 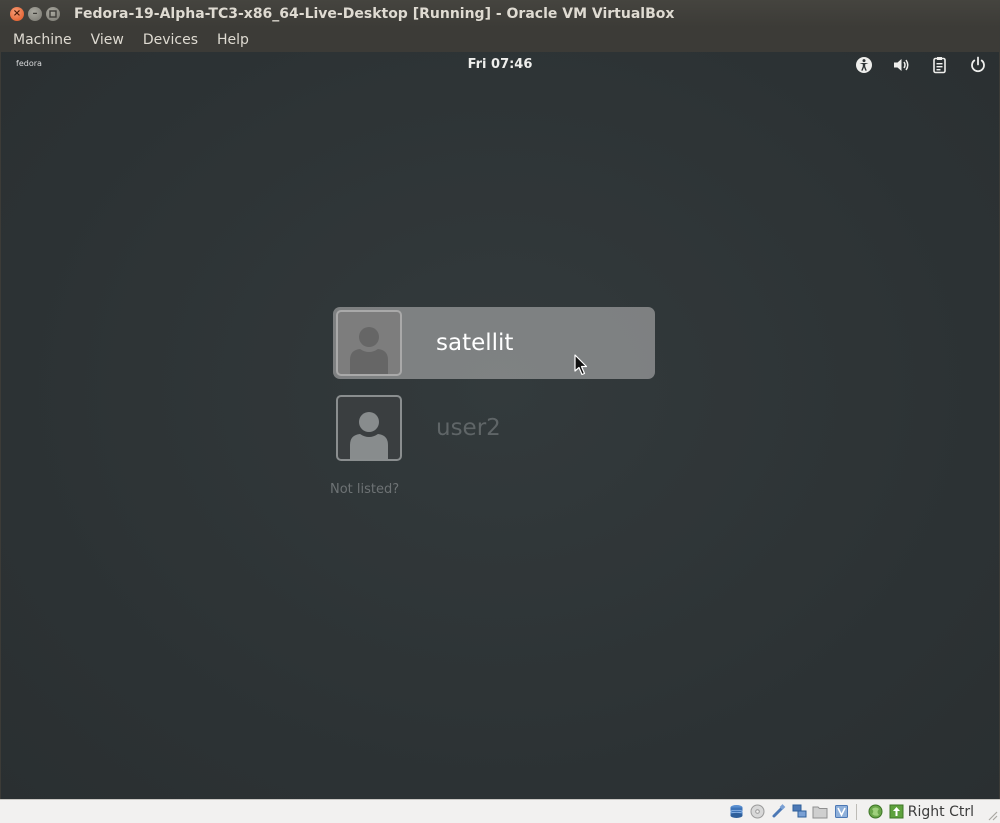 What do you see at coordinates (170, 40) in the screenshot?
I see `menu-devices: Devices` at bounding box center [170, 40].